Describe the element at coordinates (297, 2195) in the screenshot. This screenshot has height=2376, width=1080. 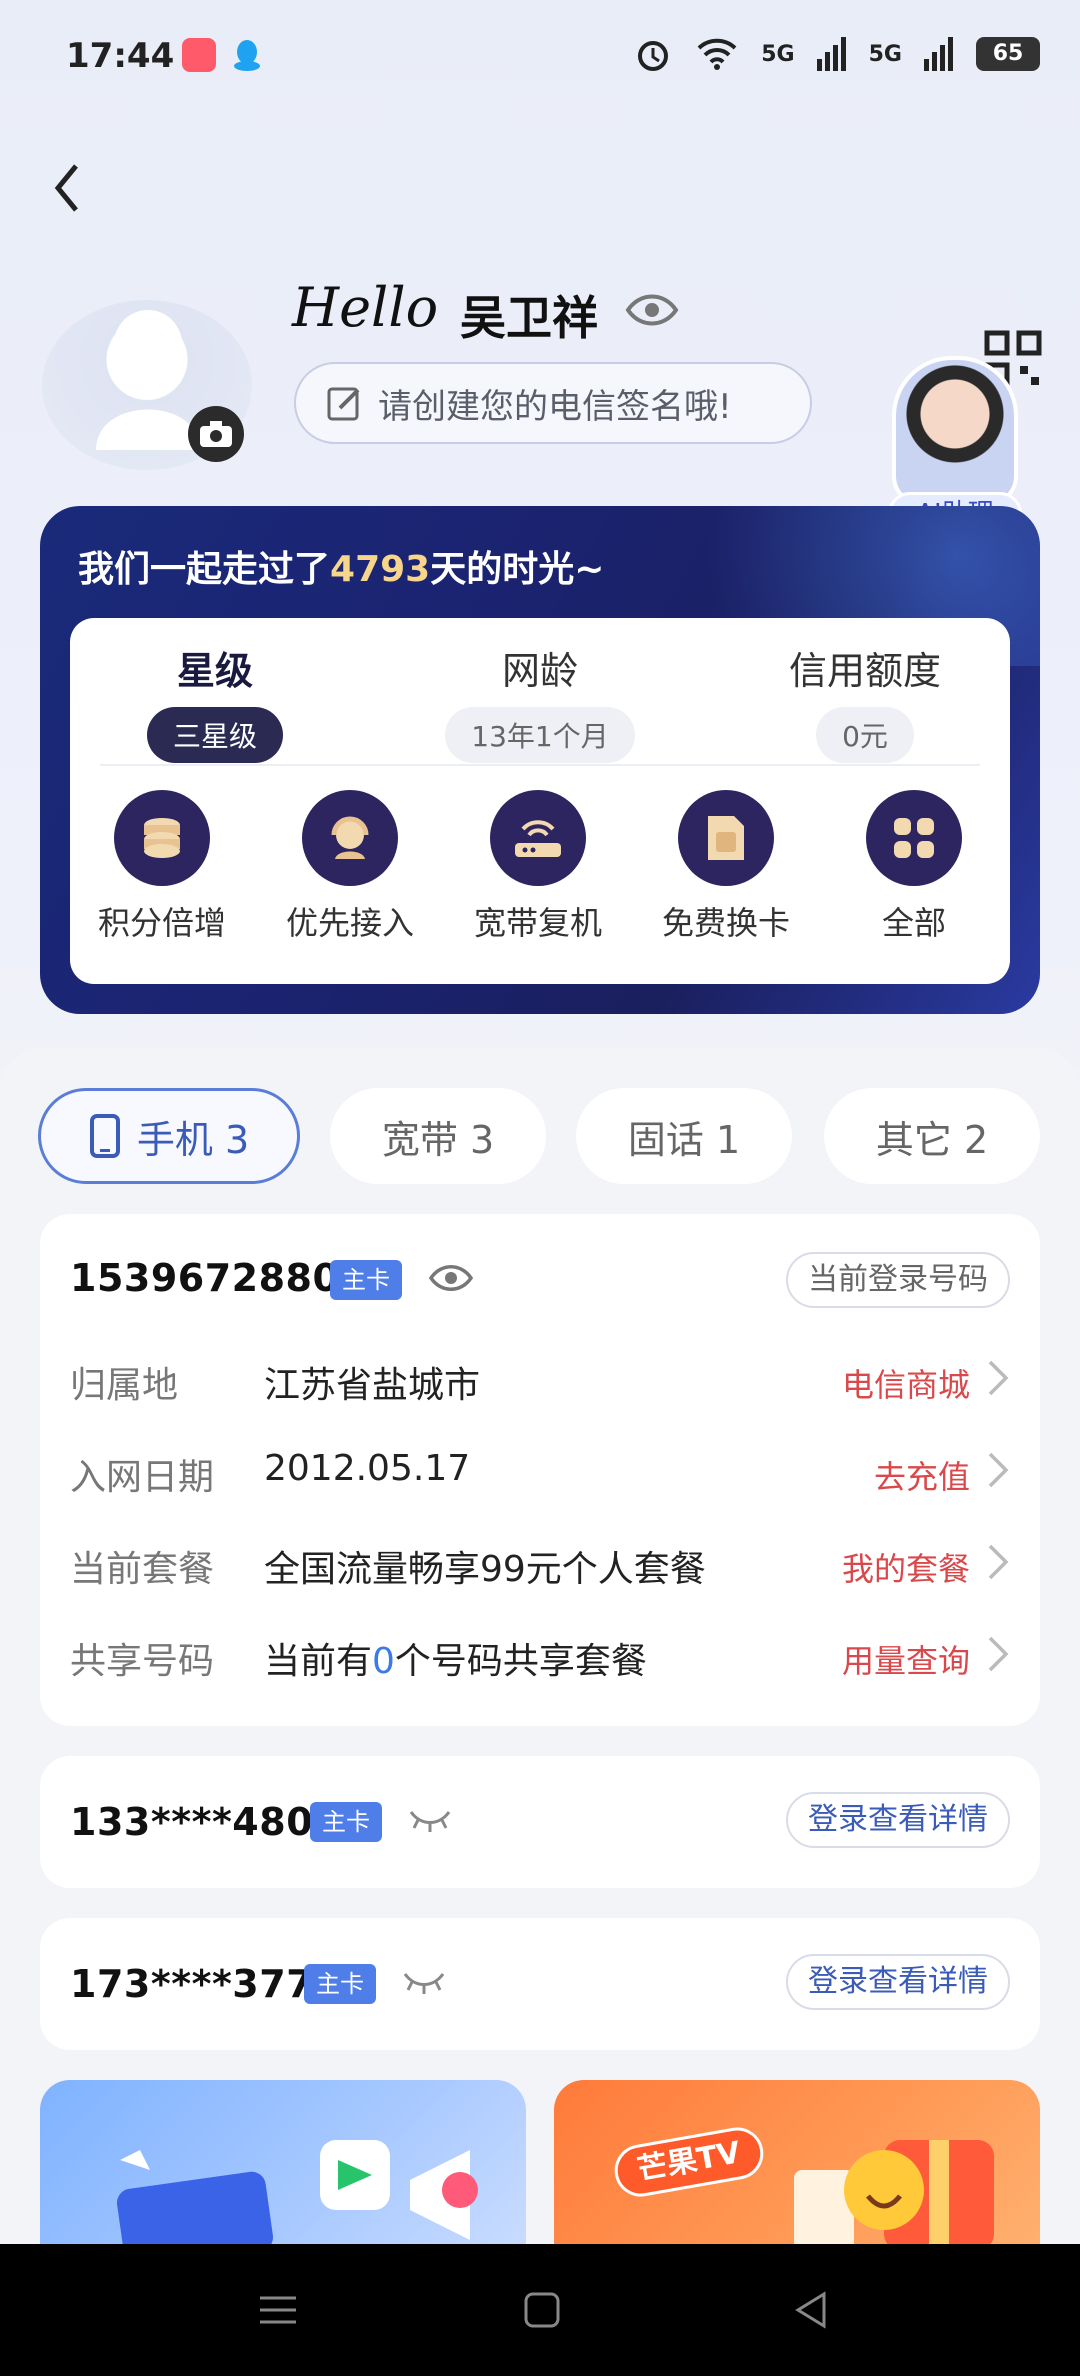
I see `promo-illustration` at that location.